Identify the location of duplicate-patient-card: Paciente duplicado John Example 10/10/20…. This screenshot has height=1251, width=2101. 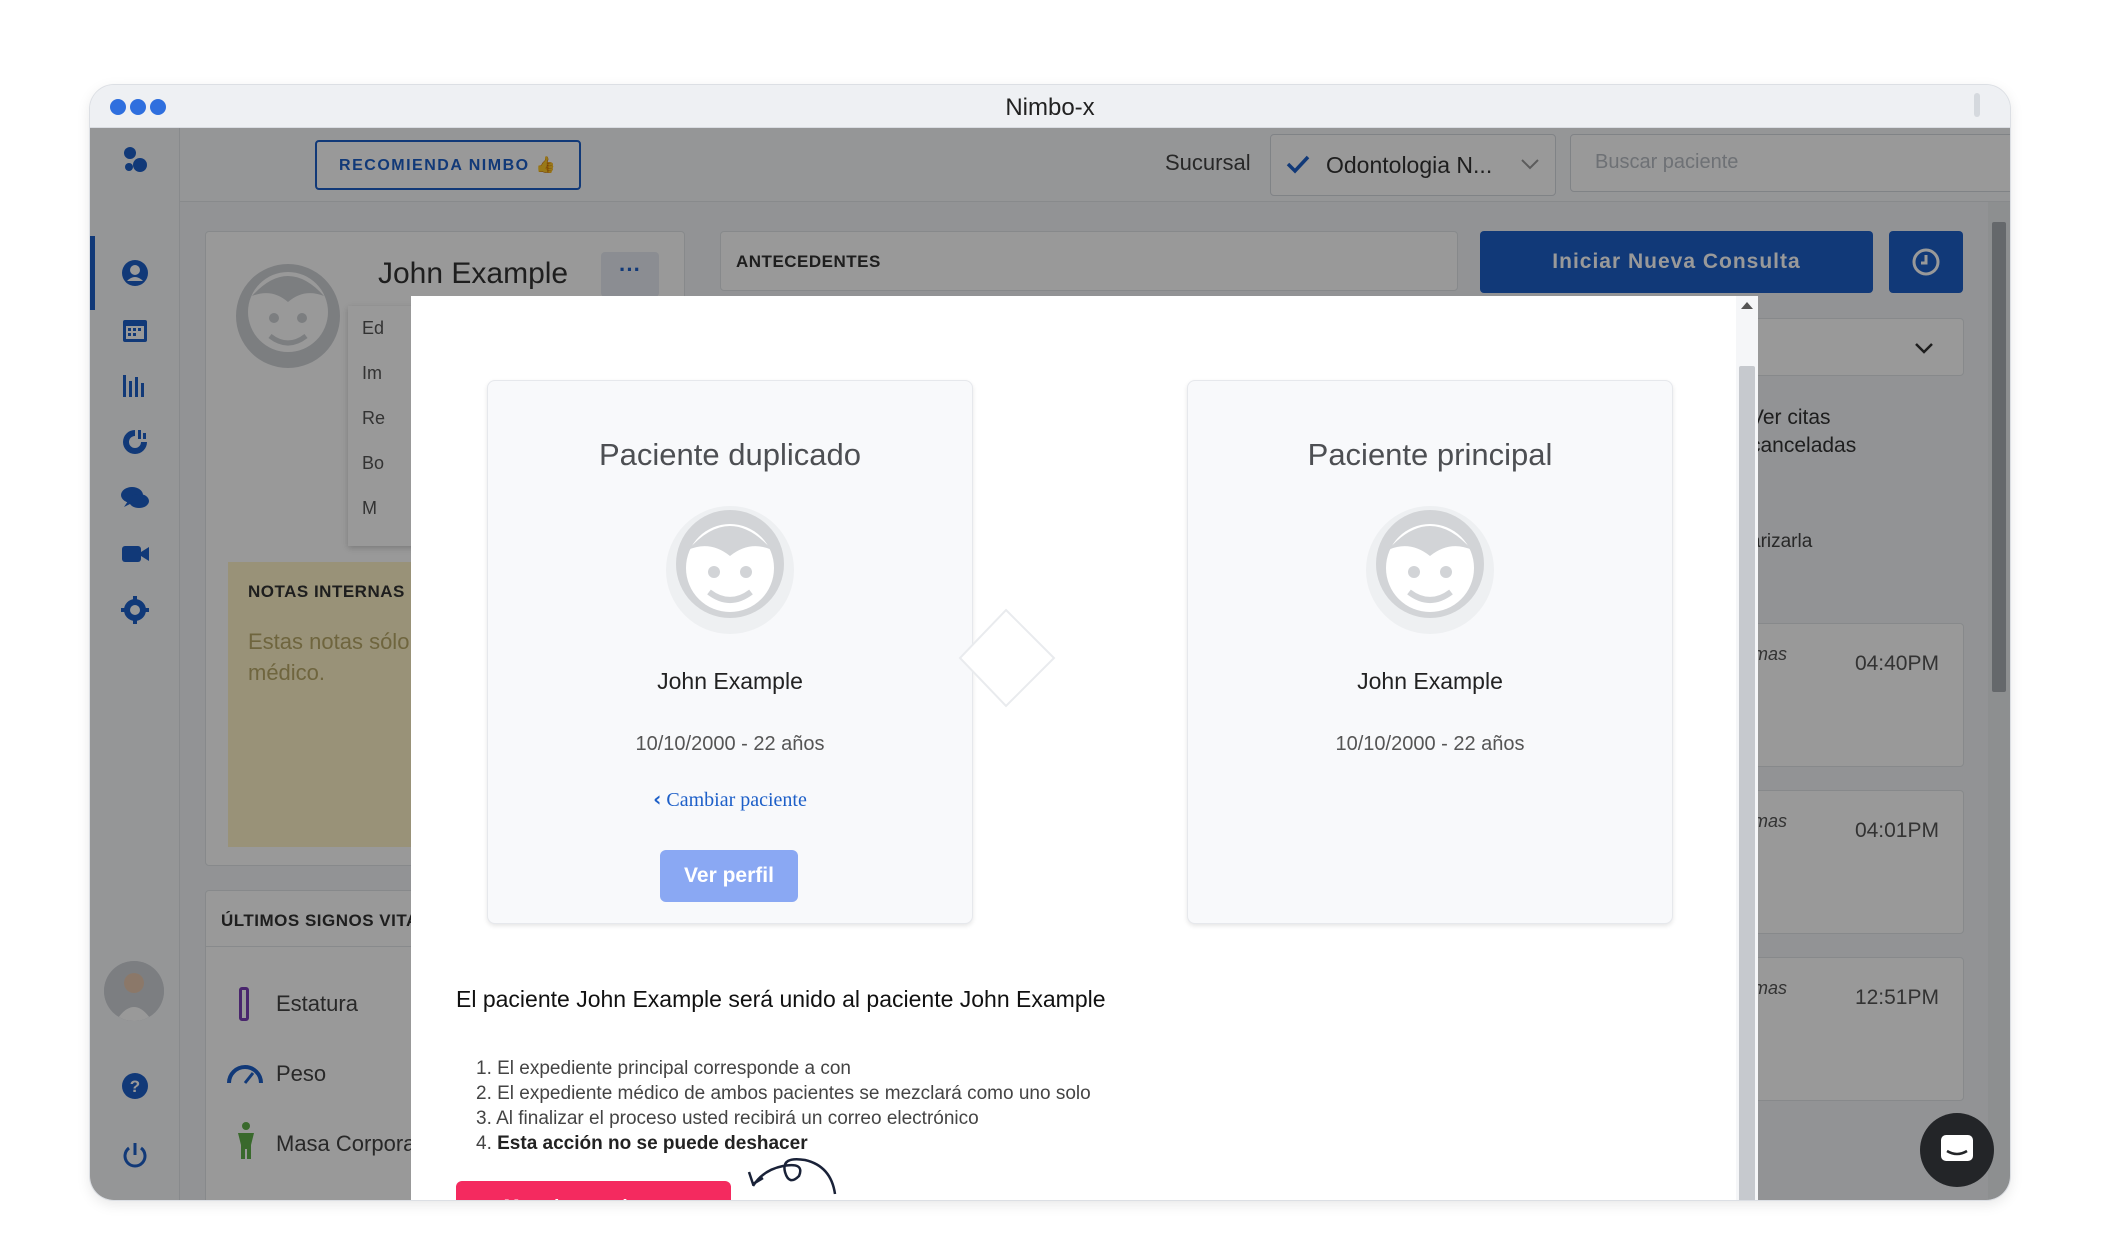
(730, 652).